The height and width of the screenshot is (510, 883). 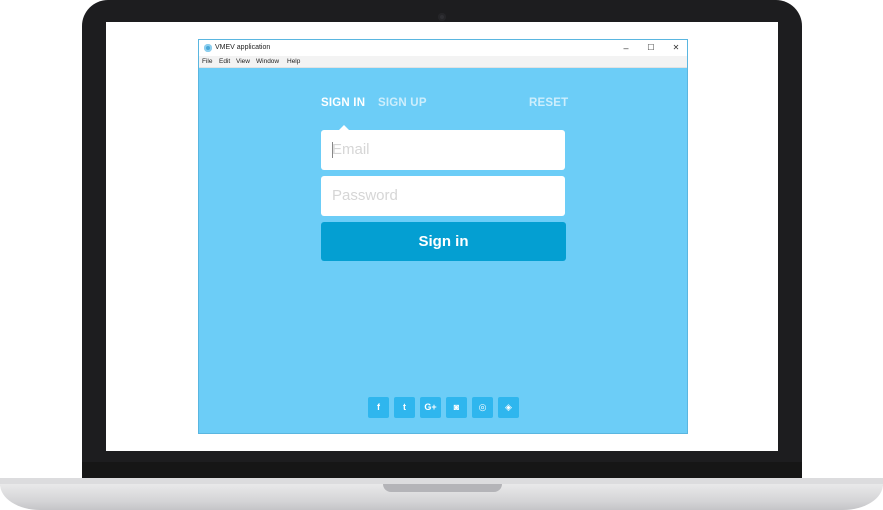 What do you see at coordinates (378, 407) in the screenshot?
I see `facebook-icon: f` at bounding box center [378, 407].